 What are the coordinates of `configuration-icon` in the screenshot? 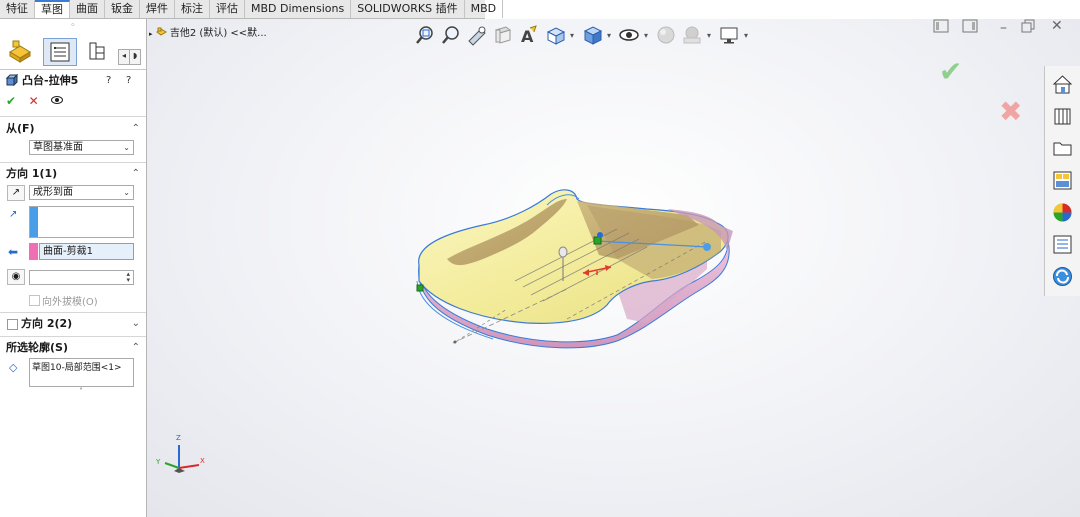 It's located at (97, 51).